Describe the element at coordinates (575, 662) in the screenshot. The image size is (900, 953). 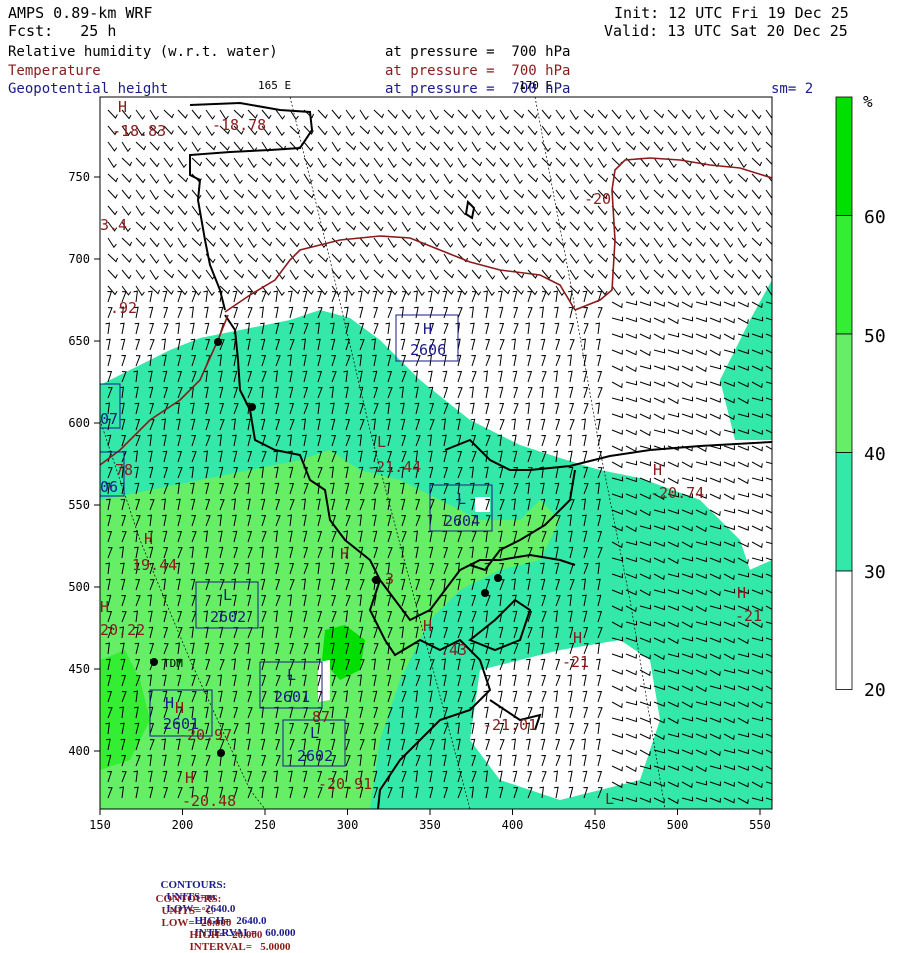
I see `svg-text: -21` at that location.